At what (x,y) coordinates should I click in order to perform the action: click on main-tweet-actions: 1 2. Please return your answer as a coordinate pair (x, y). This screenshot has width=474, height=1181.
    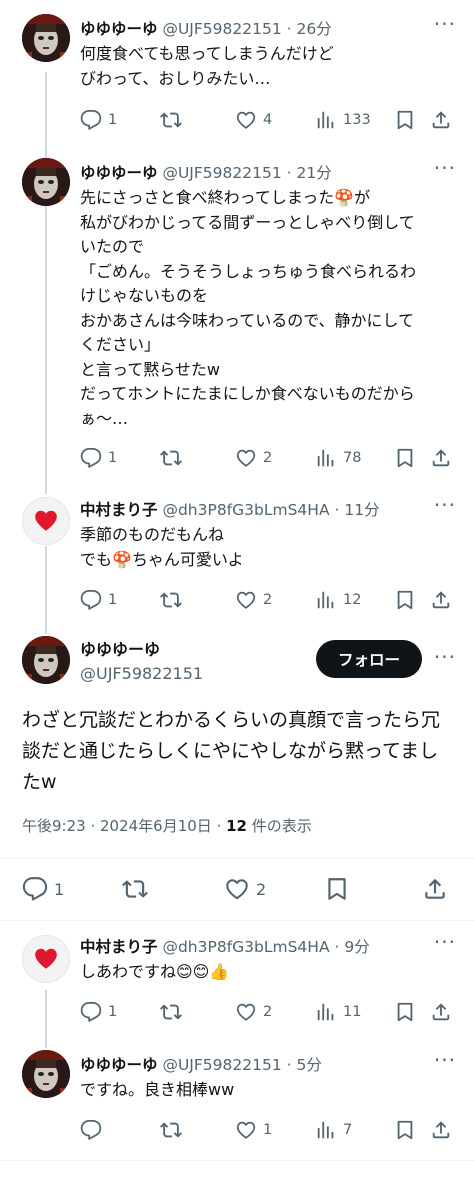
    Looking at the image, I should click on (237, 890).